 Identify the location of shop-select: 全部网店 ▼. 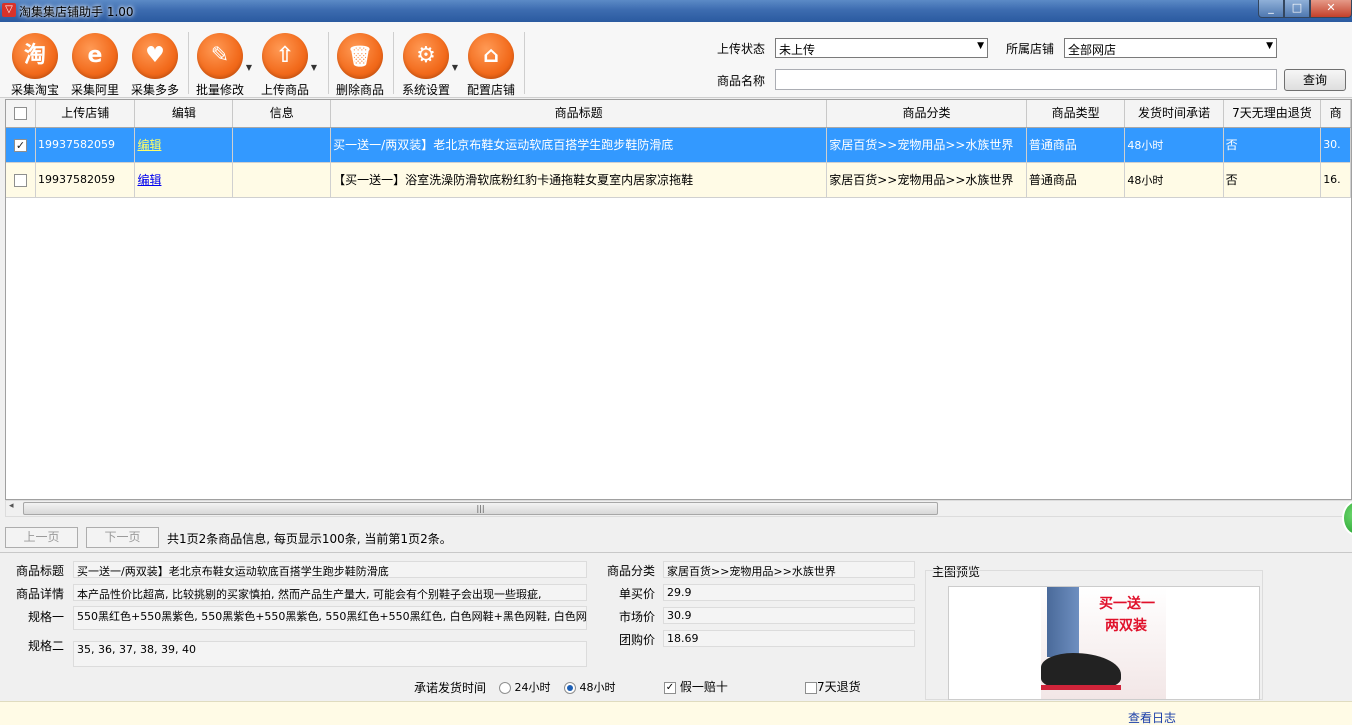
(1170, 48).